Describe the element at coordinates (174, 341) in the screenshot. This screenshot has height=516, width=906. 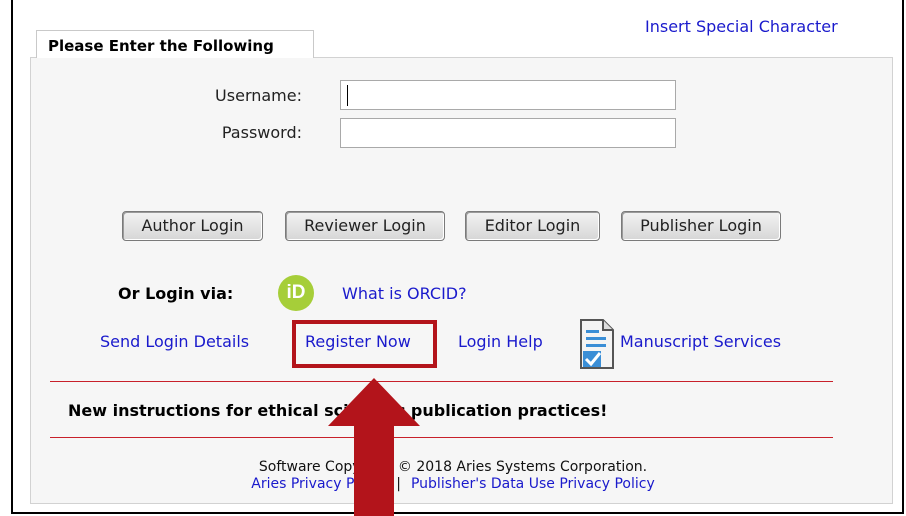
I see `send-login-details-link: Send Login Details` at that location.